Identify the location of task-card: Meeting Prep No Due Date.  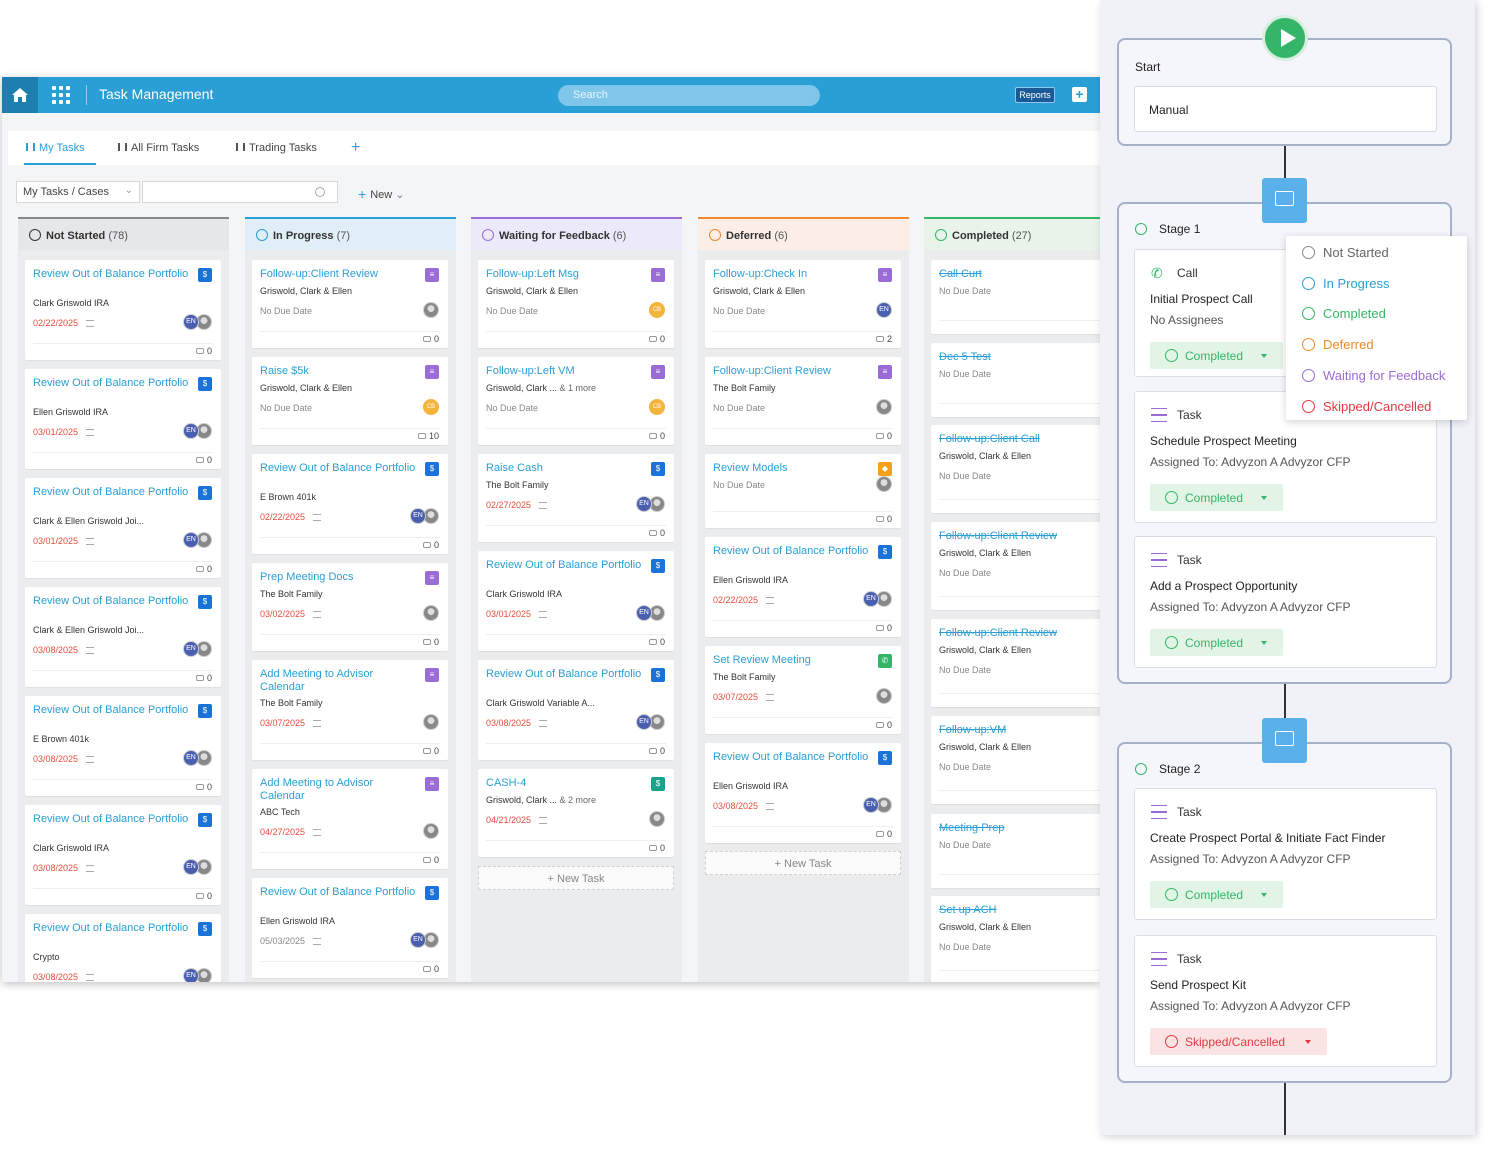
(1015, 851).